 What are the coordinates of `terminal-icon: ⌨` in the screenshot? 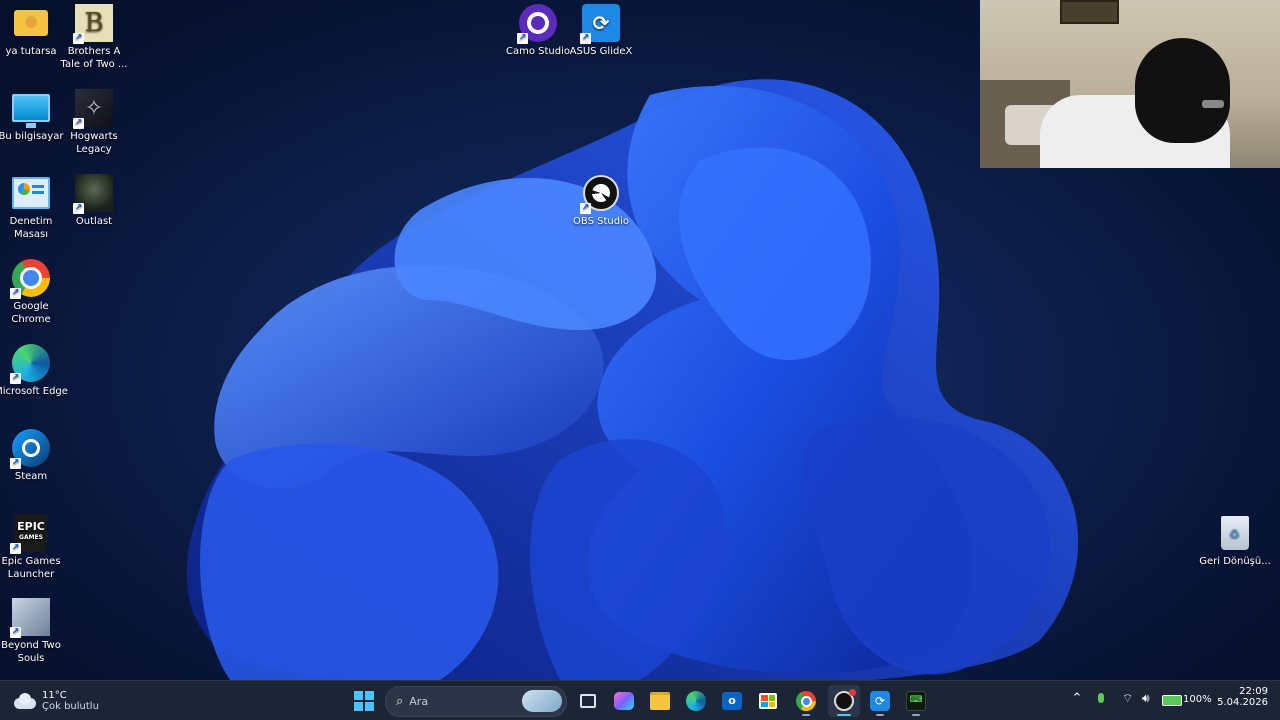 It's located at (916, 701).